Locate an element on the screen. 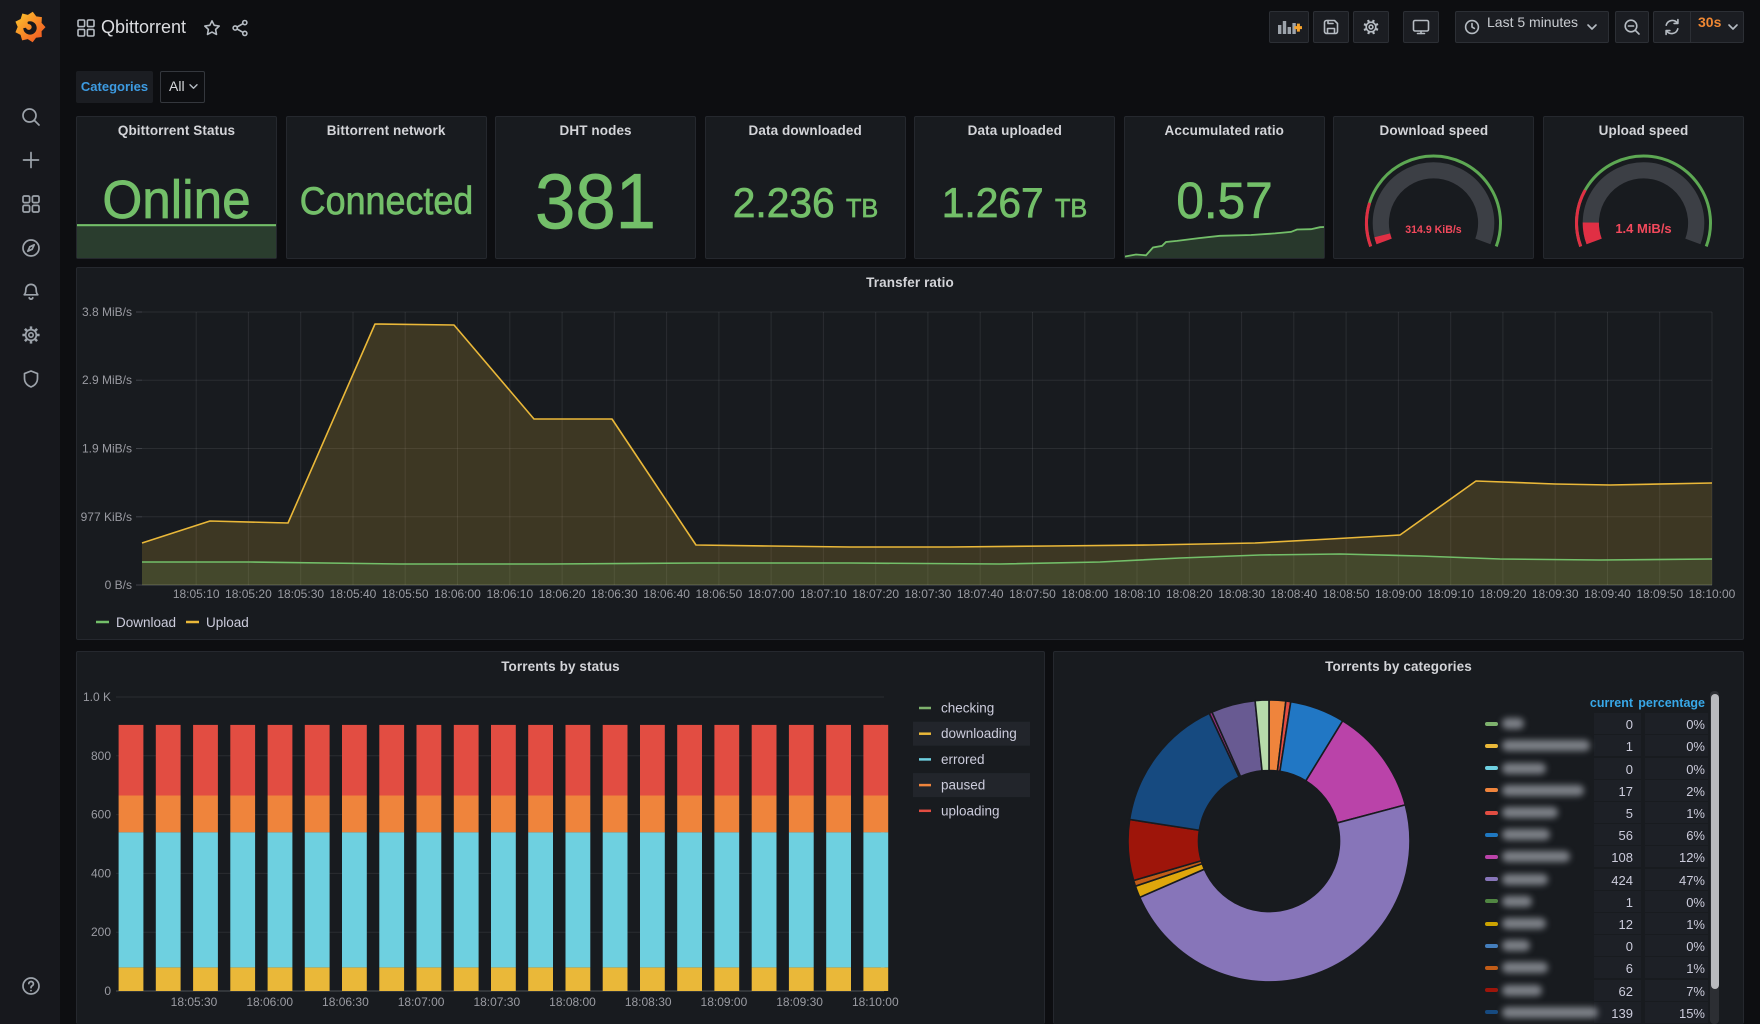  svg-text: 18:07:50 is located at coordinates (1032, 594).